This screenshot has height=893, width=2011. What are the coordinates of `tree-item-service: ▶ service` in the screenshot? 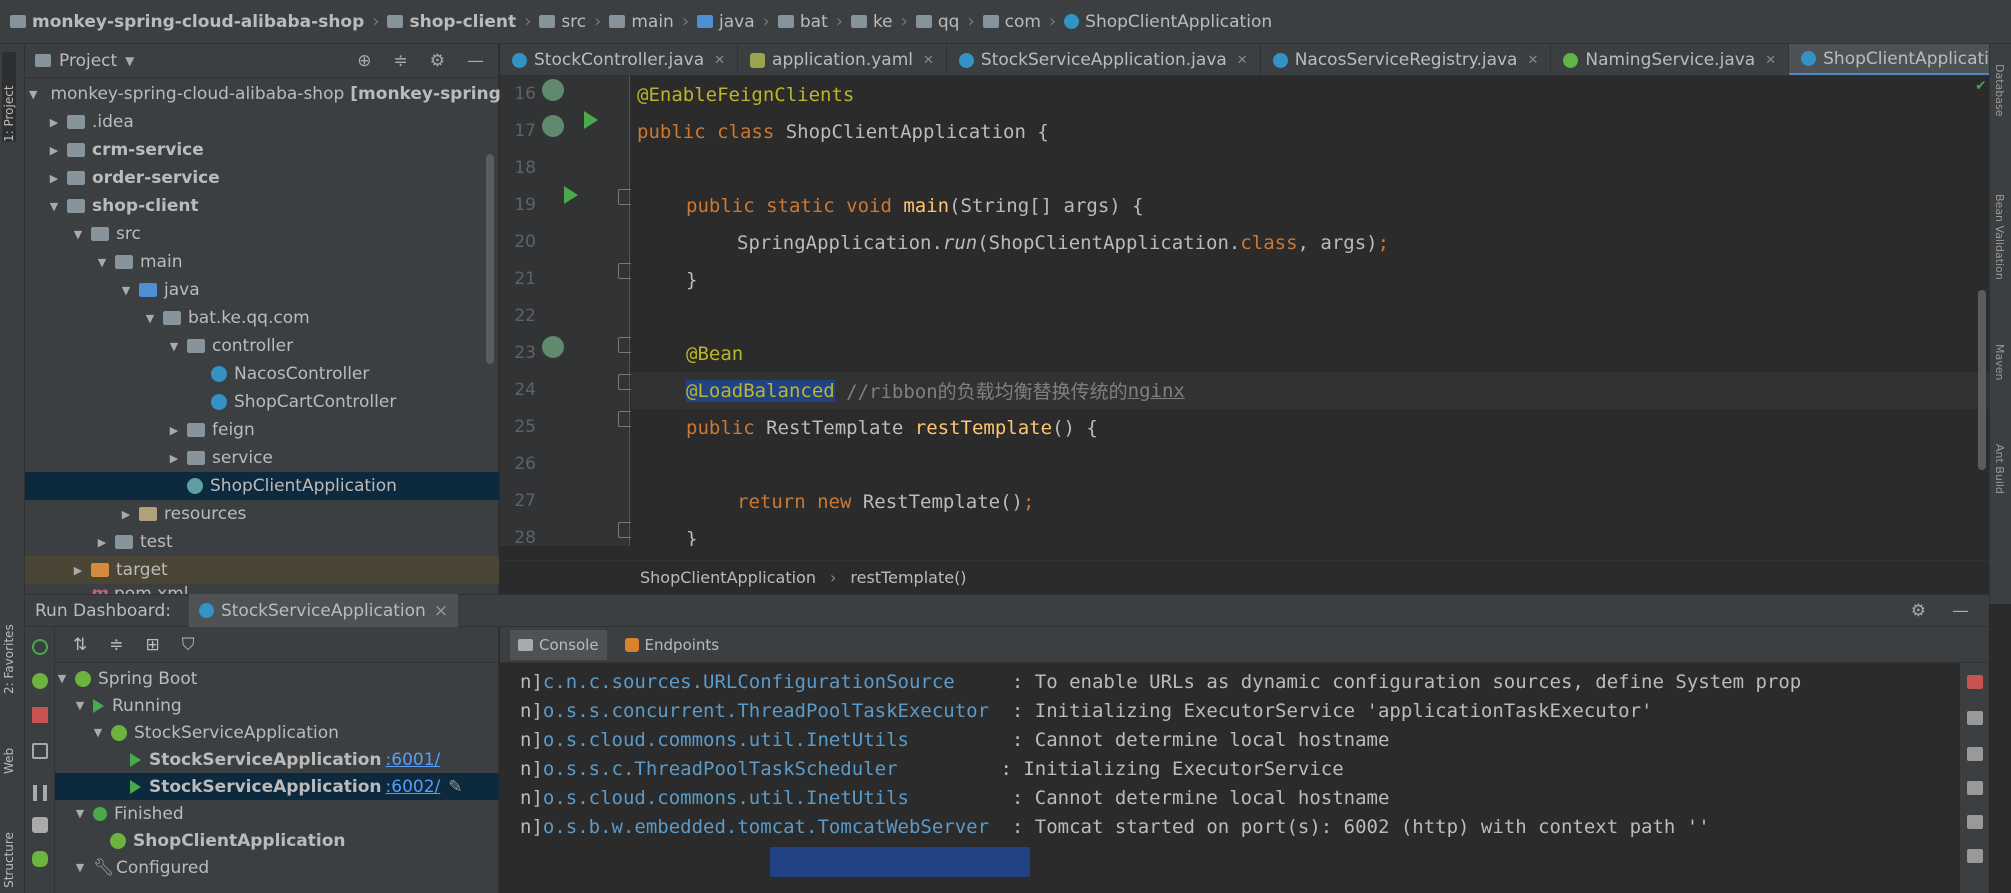 It's located at (262, 458).